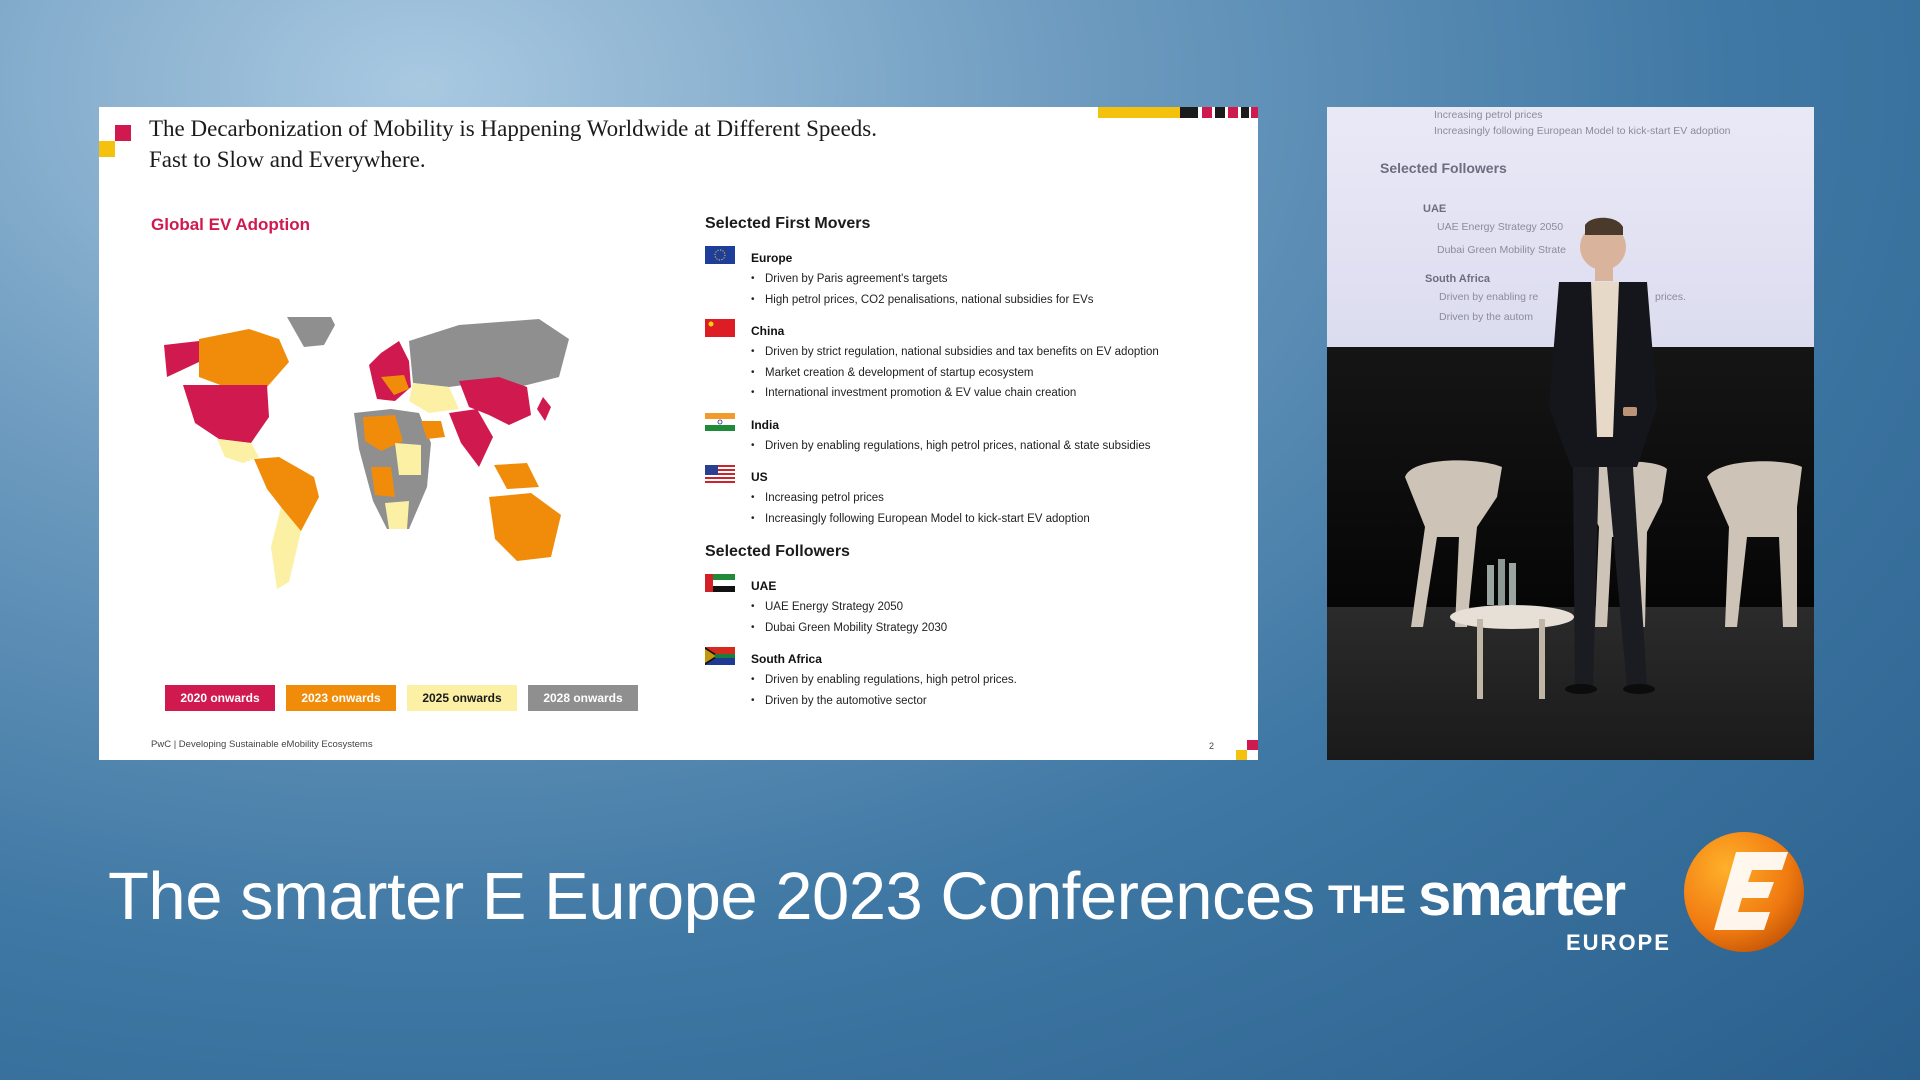 The width and height of the screenshot is (1920, 1080). What do you see at coordinates (1618, 942) in the screenshot?
I see `logo-europe-text: EUROPE` at bounding box center [1618, 942].